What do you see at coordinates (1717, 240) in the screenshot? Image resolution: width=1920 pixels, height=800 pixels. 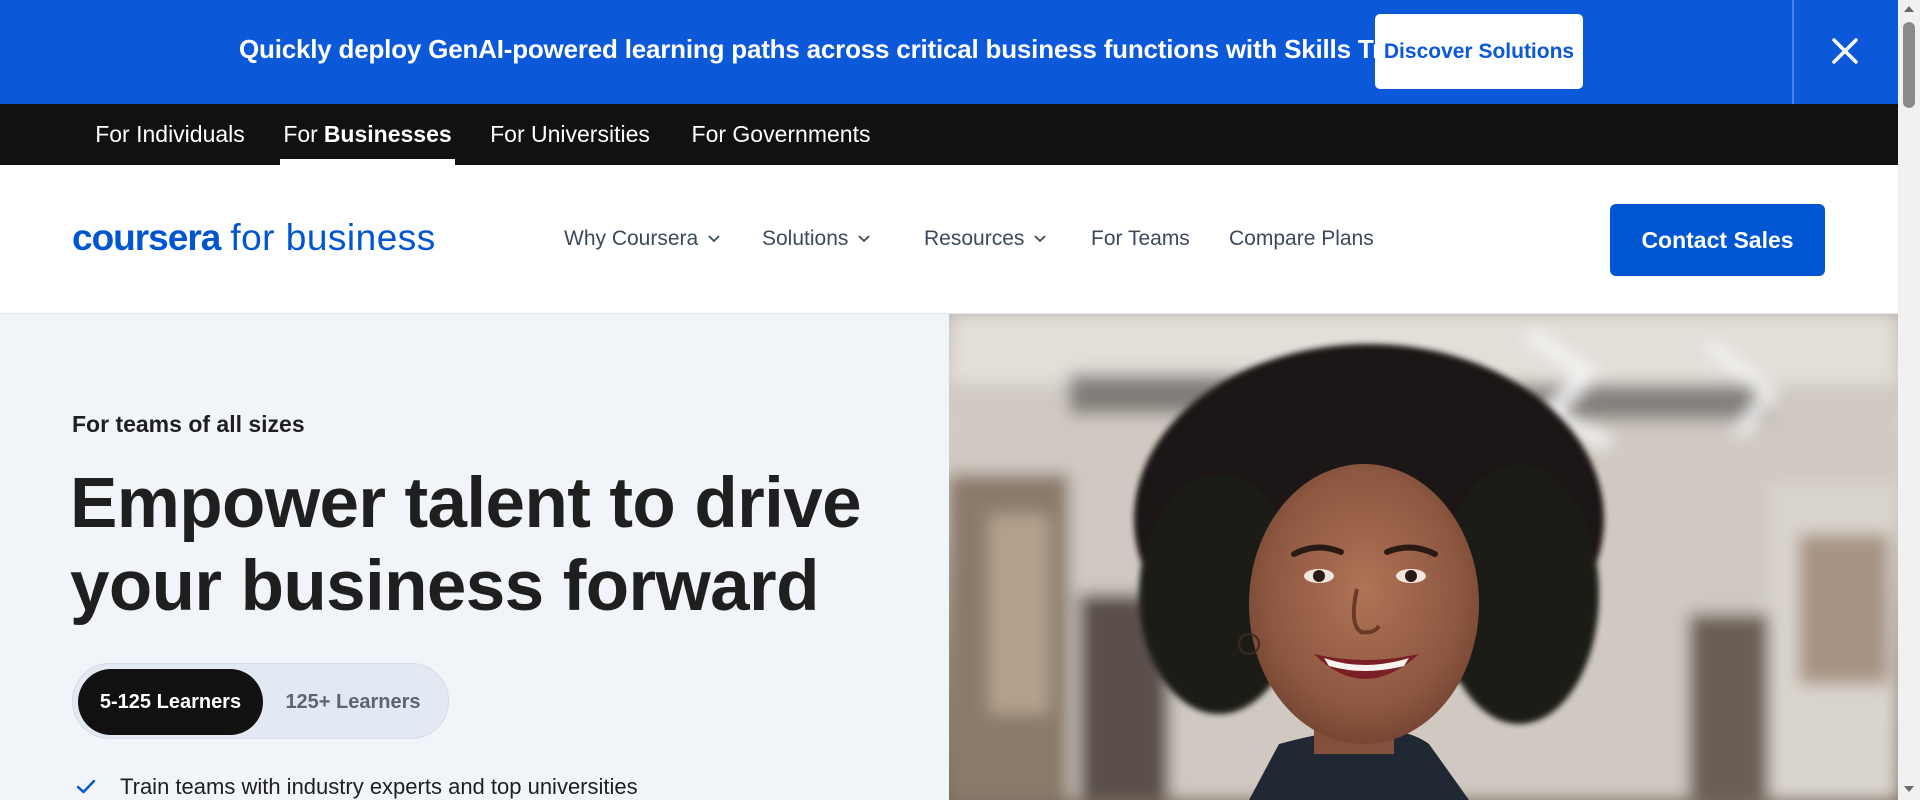 I see `contact-sales-button: Contact Sales` at bounding box center [1717, 240].